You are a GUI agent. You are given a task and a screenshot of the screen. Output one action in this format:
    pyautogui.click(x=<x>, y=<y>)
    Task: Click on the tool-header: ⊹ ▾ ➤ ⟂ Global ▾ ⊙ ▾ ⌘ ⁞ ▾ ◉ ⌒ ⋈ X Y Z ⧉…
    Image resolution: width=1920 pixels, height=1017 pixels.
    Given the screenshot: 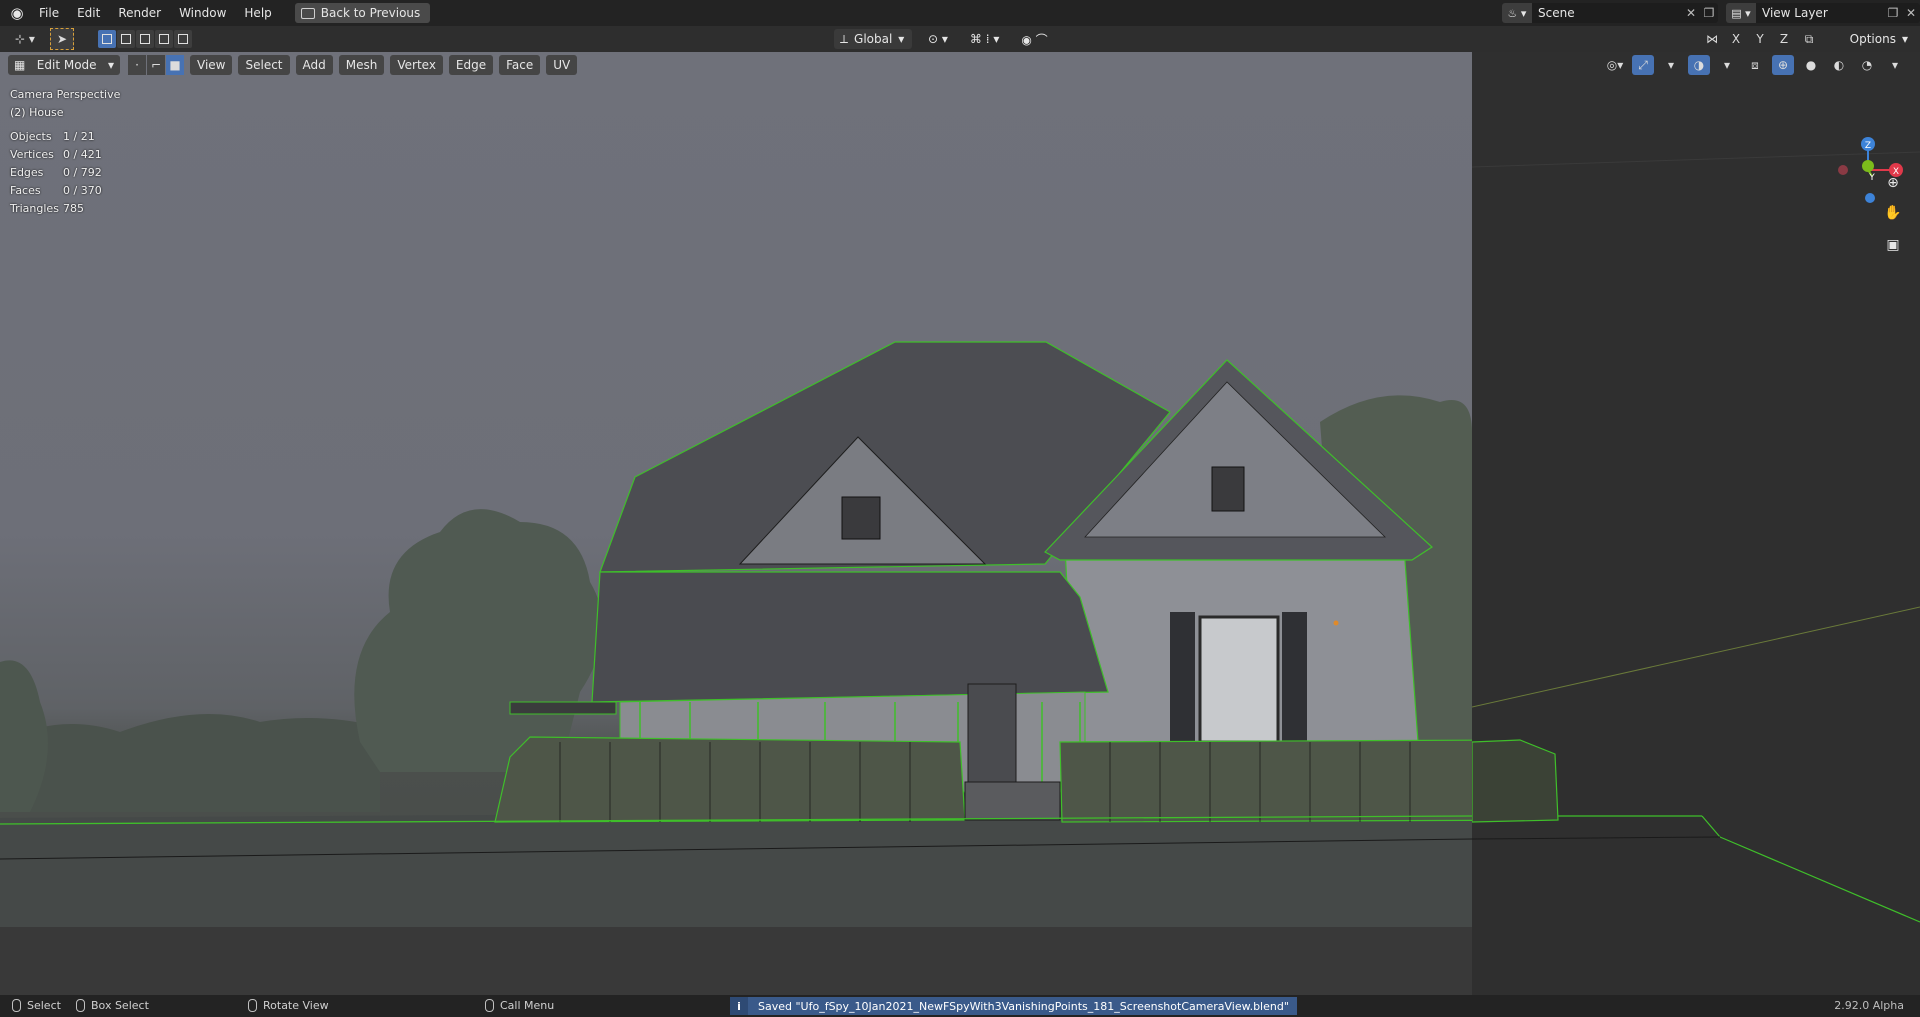 What is the action you would take?
    pyautogui.click(x=960, y=39)
    